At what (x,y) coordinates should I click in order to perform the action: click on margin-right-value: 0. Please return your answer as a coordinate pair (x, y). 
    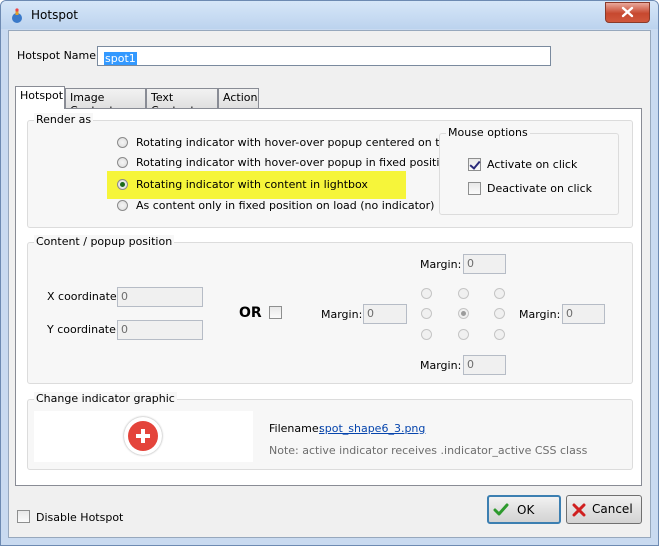
    Looking at the image, I should click on (569, 313).